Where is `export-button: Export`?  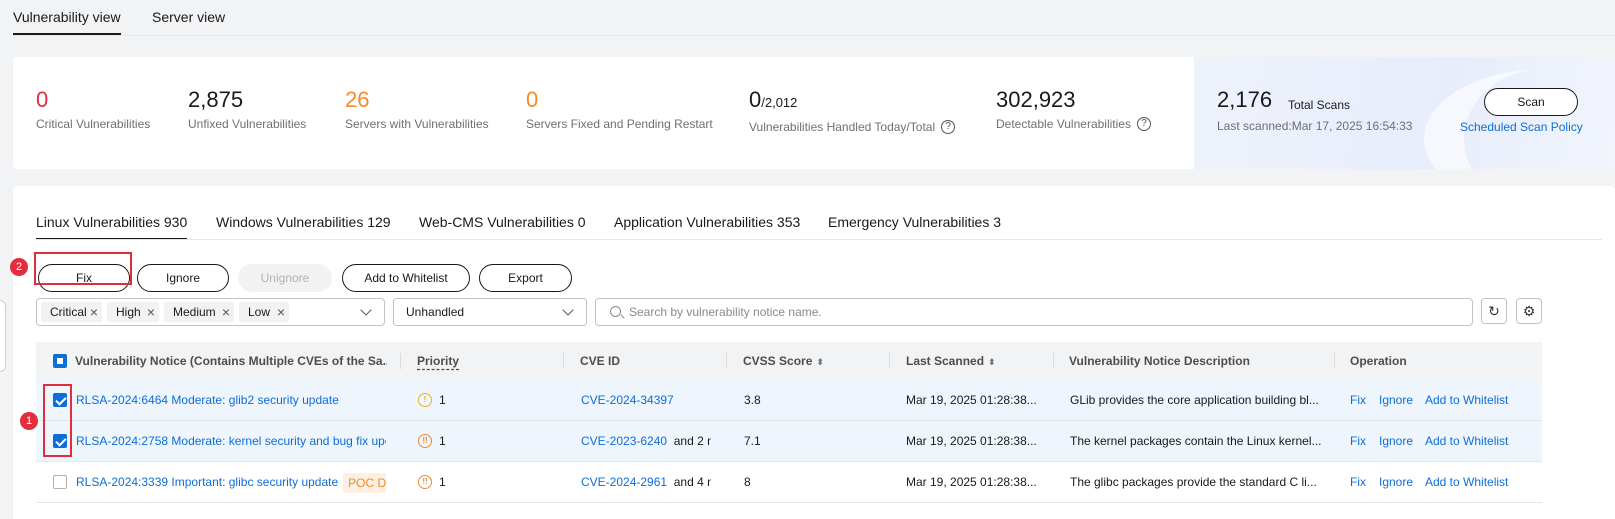 export-button: Export is located at coordinates (525, 278).